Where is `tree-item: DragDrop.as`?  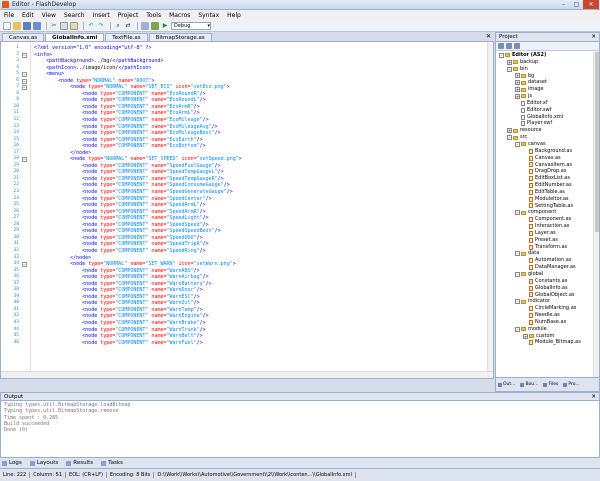 tree-item: DragDrop.as is located at coordinates (545, 171).